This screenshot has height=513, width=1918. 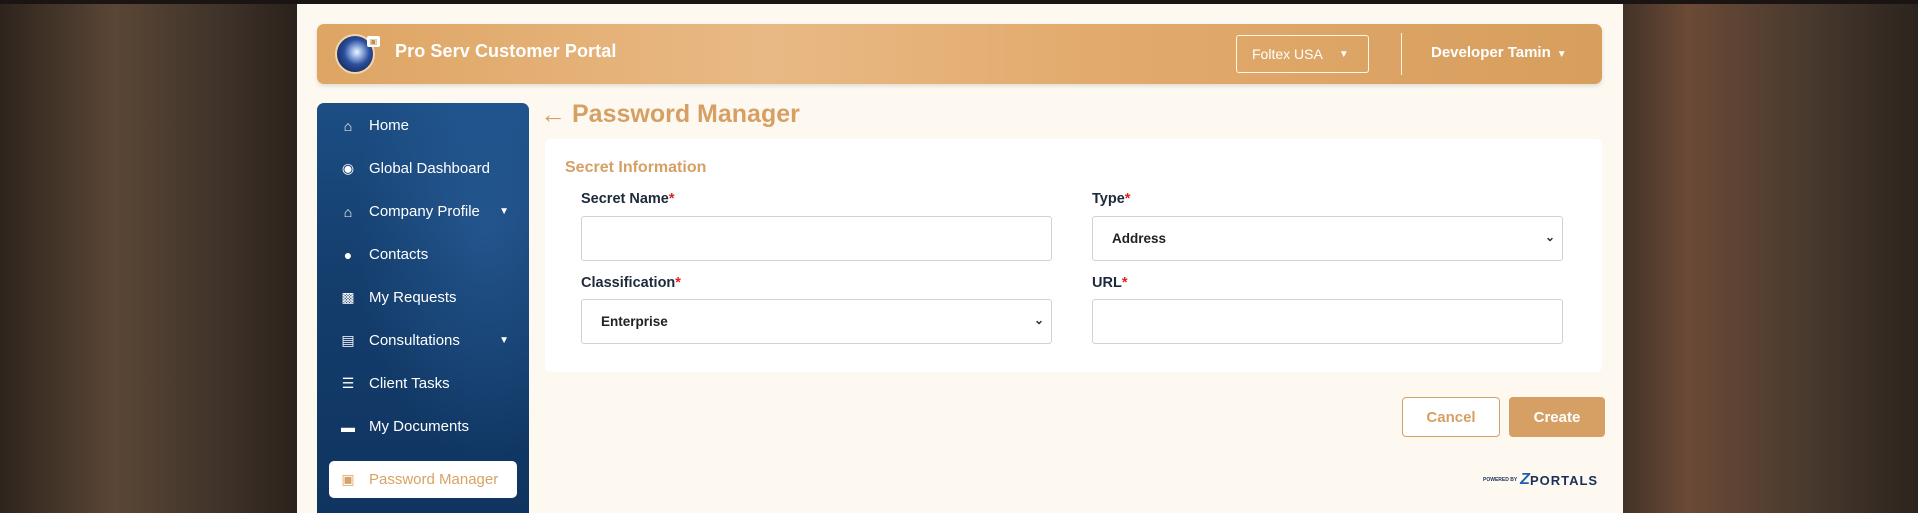 I want to click on sidebar-item-my-requests: ▩ My Requests, so click(x=423, y=297).